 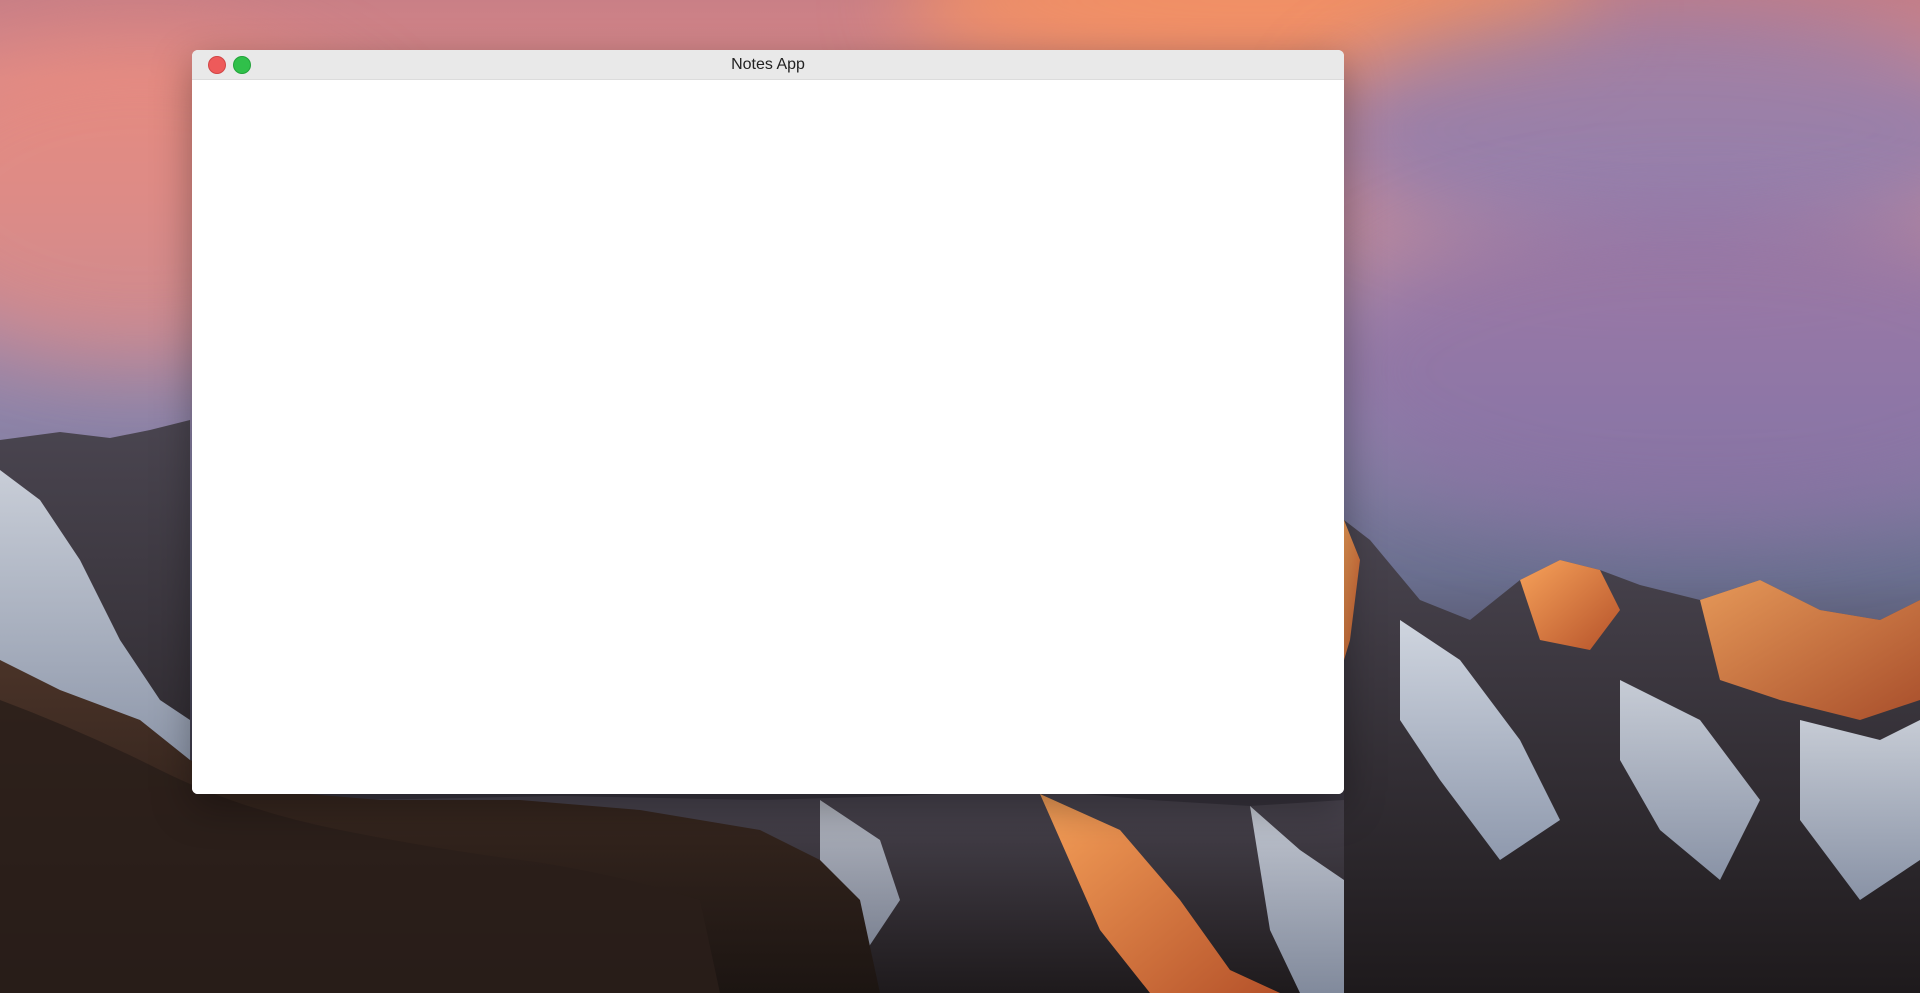 I want to click on window-title: Notes App, so click(x=768, y=64).